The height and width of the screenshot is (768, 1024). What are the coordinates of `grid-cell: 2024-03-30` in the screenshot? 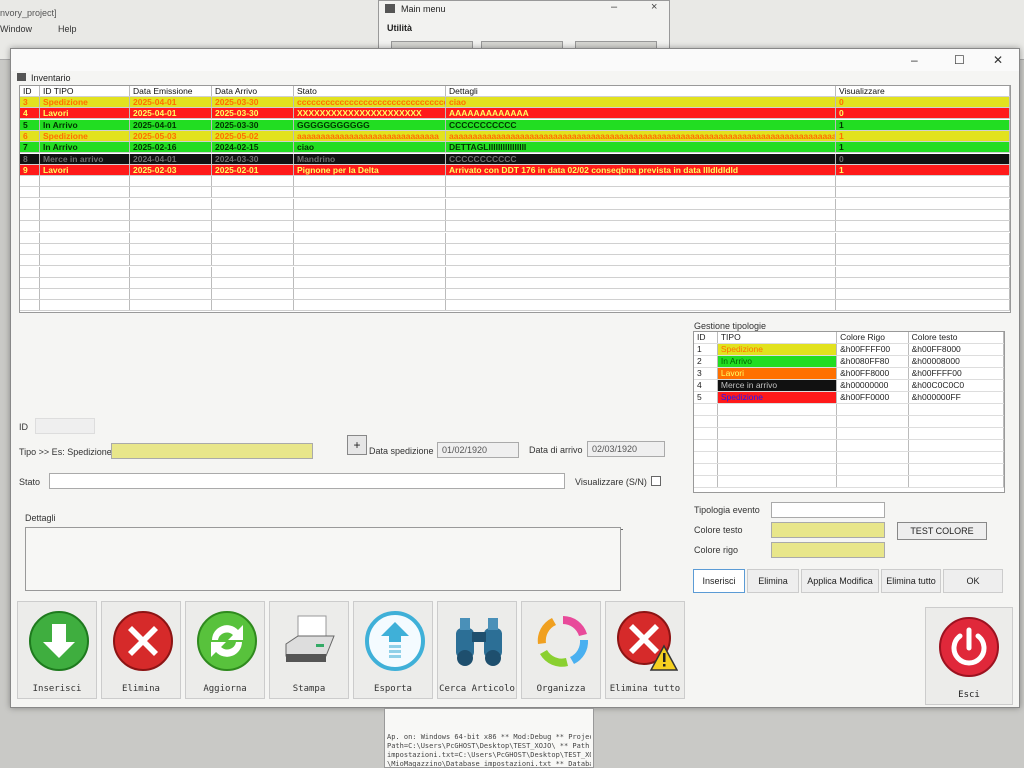 It's located at (253, 158).